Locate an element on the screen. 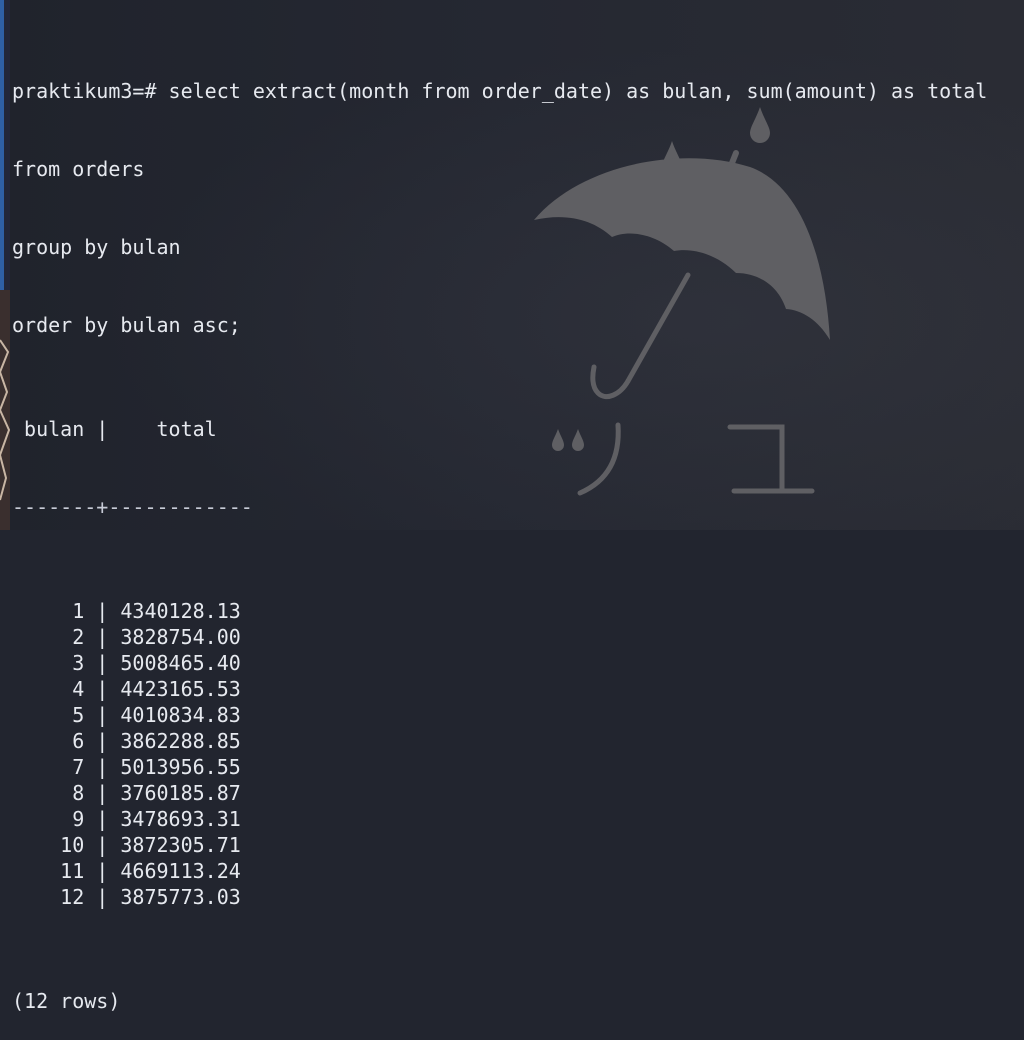  cell-bulan: 4 is located at coordinates (78, 689).